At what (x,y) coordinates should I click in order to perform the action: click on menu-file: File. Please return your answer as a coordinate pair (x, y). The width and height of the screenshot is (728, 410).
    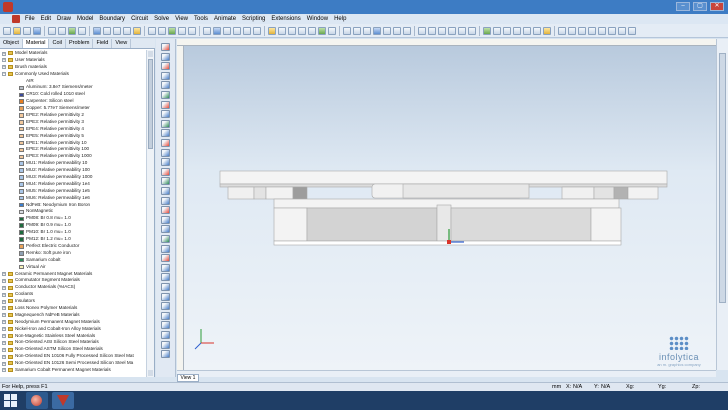
    Looking at the image, I should click on (30, 19).